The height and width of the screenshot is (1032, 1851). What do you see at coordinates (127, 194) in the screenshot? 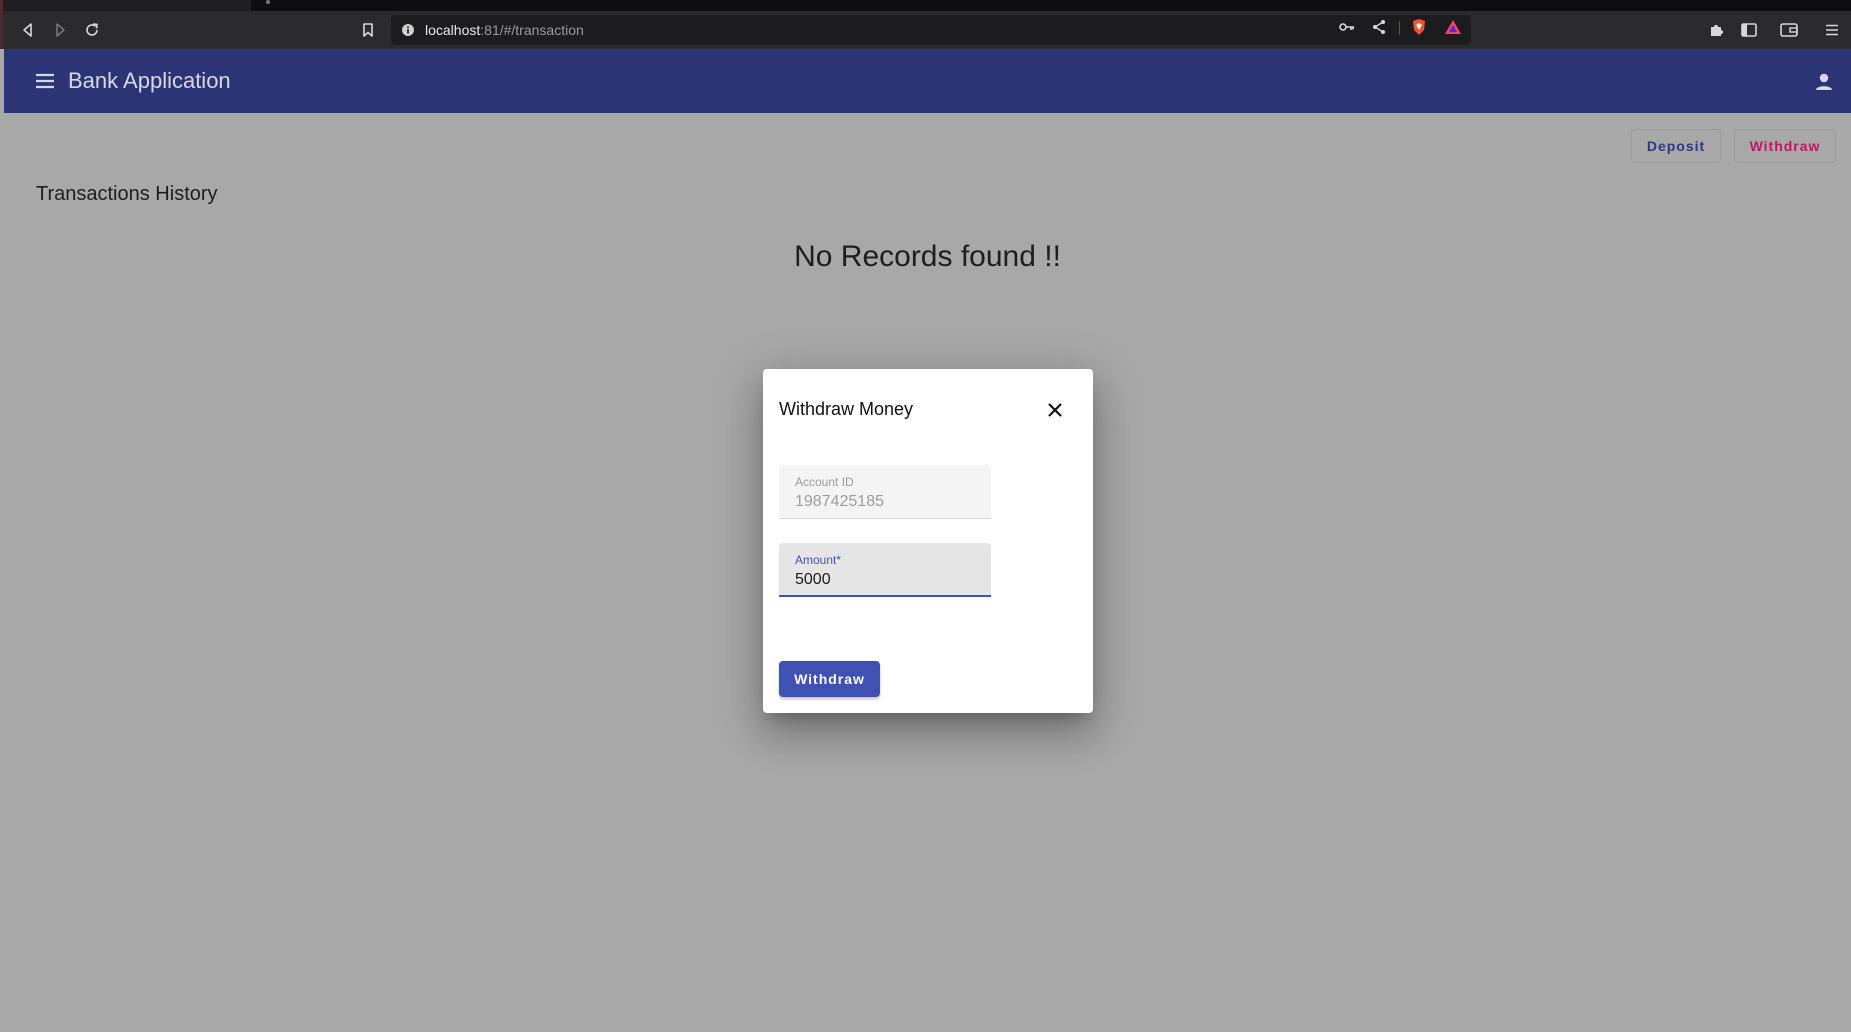
I see `page-title: Transactions History` at bounding box center [127, 194].